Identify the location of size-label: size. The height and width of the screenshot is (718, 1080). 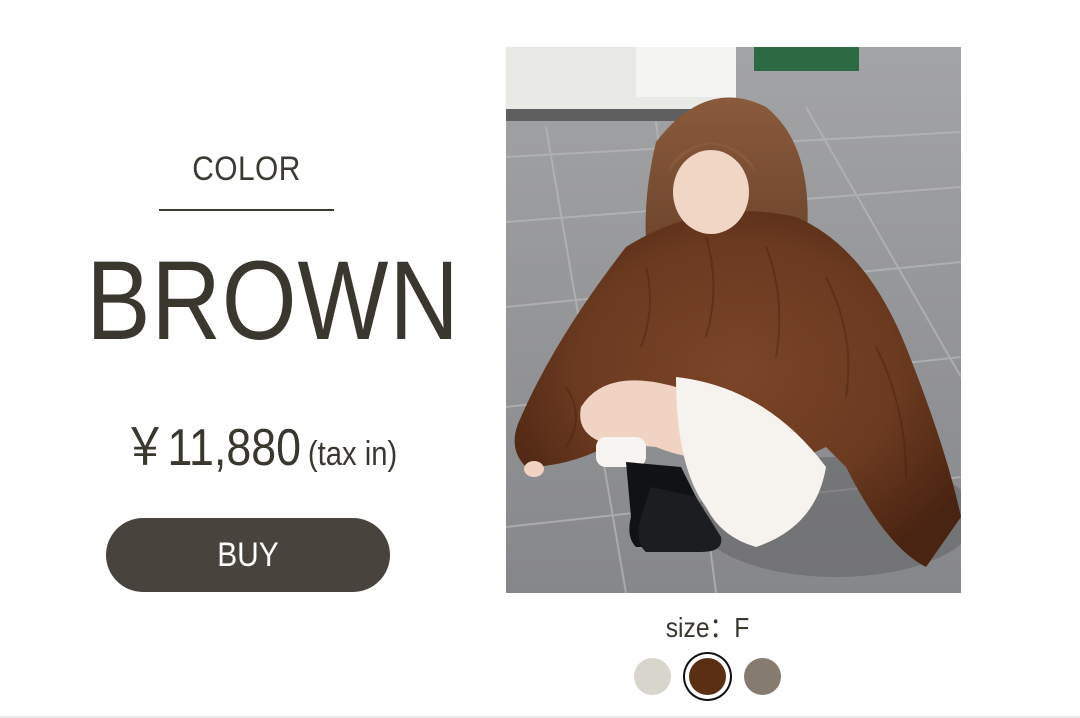
(687, 627).